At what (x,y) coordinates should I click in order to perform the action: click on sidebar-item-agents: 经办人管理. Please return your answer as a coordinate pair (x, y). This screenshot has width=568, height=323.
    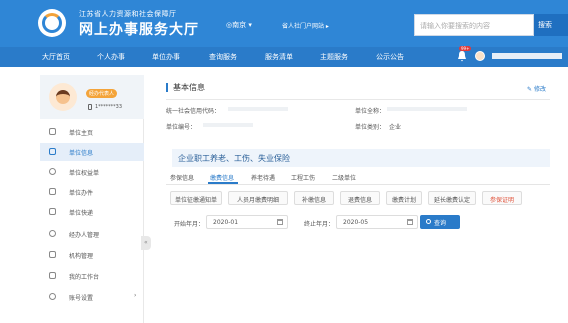
    Looking at the image, I should click on (92, 234).